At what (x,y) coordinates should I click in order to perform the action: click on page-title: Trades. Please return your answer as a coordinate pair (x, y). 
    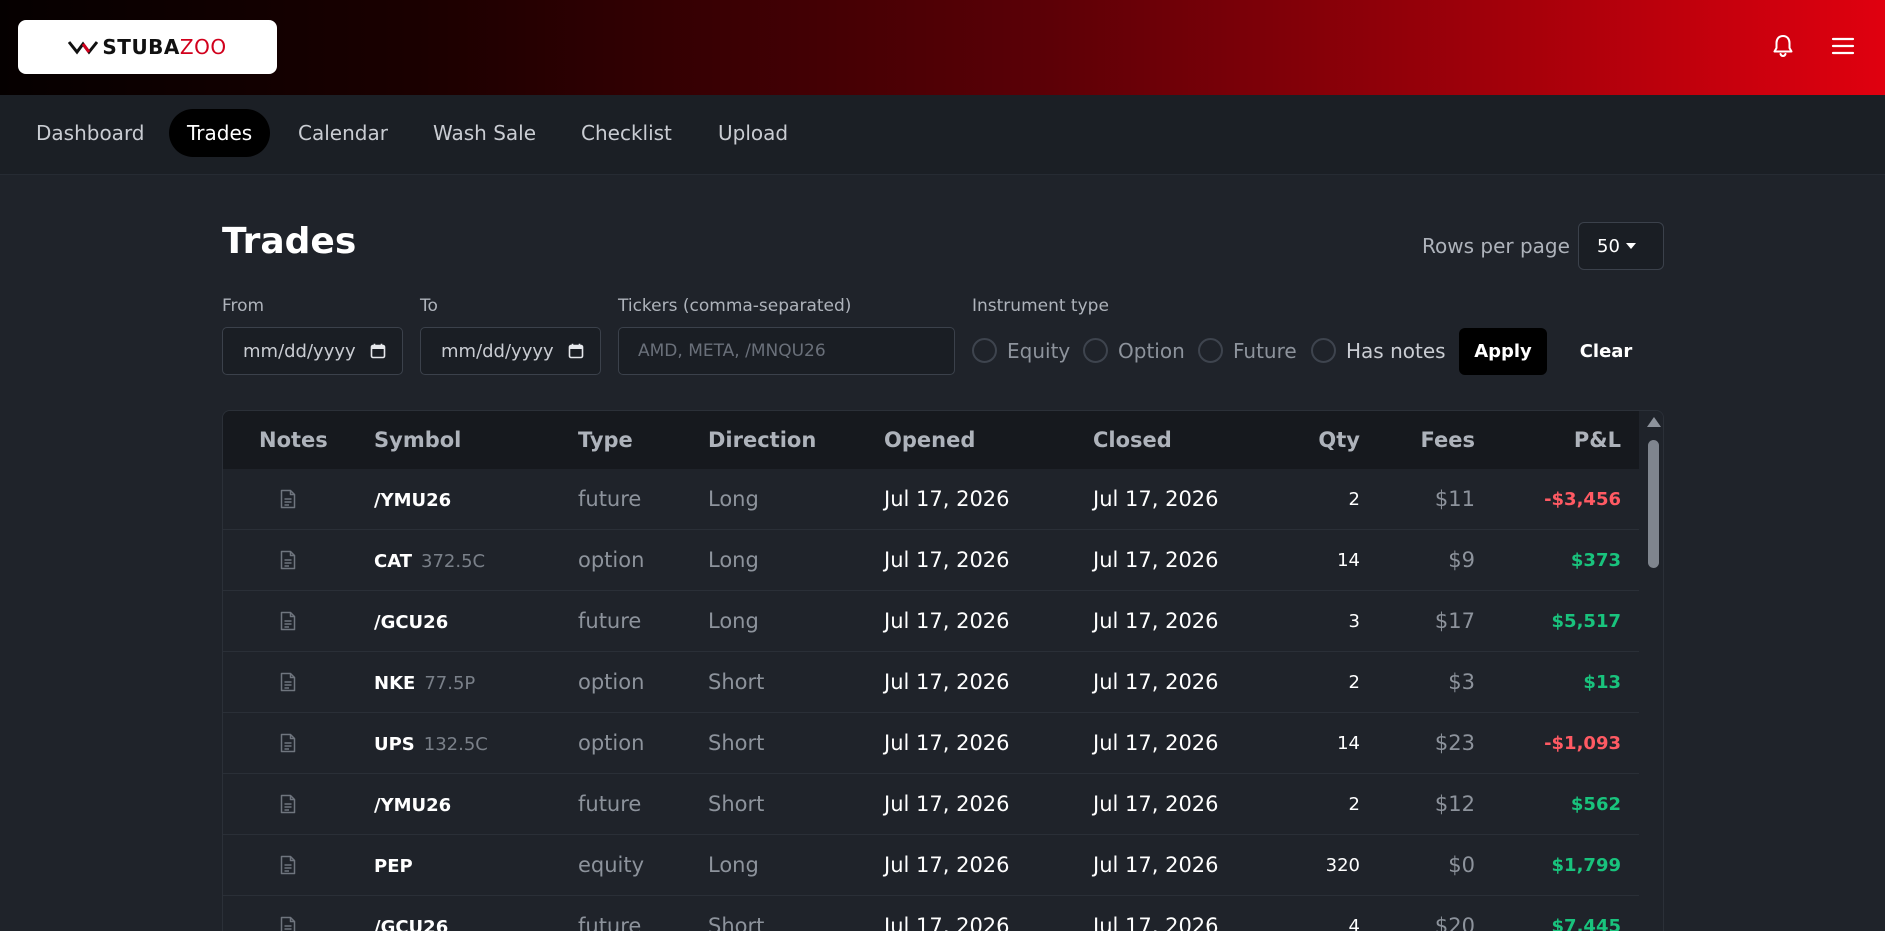
    Looking at the image, I should click on (289, 241).